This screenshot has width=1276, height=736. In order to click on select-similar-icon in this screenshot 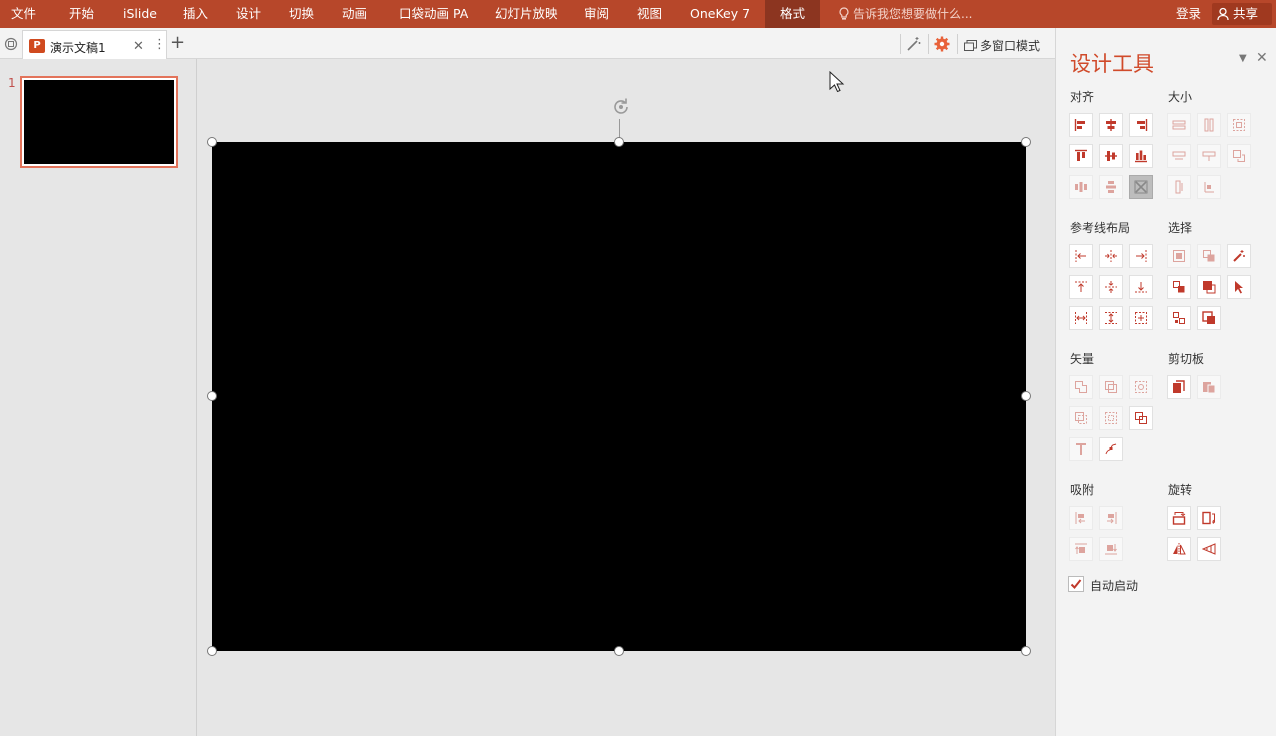, I will do `click(1209, 256)`.